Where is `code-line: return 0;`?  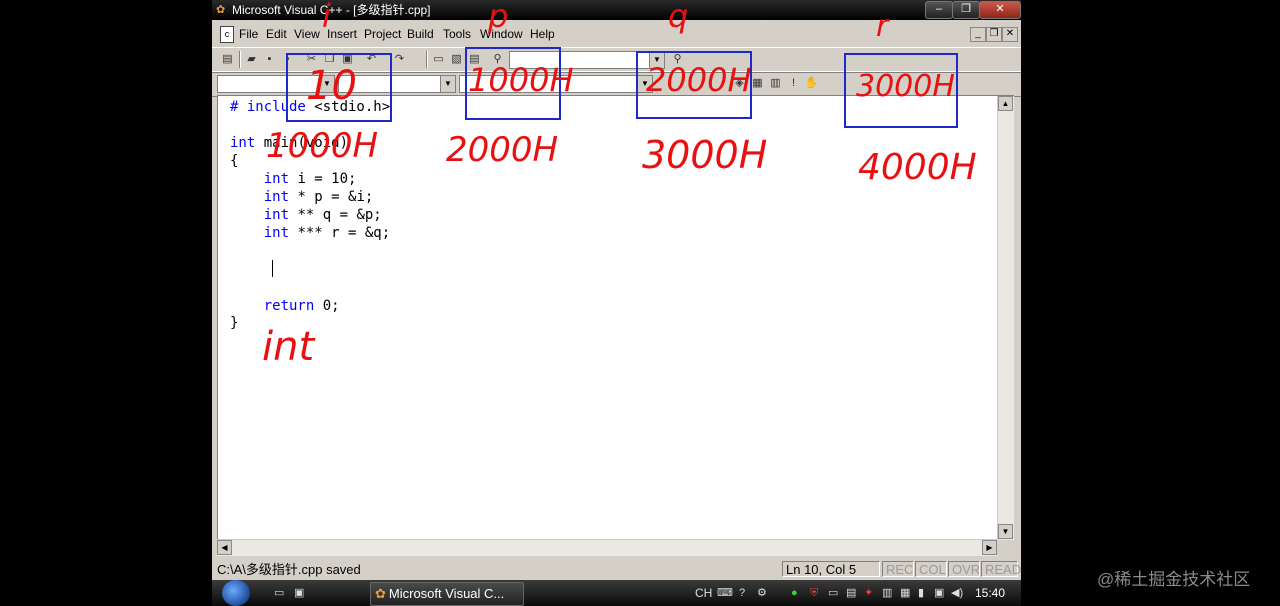 code-line: return 0; is located at coordinates (285, 306).